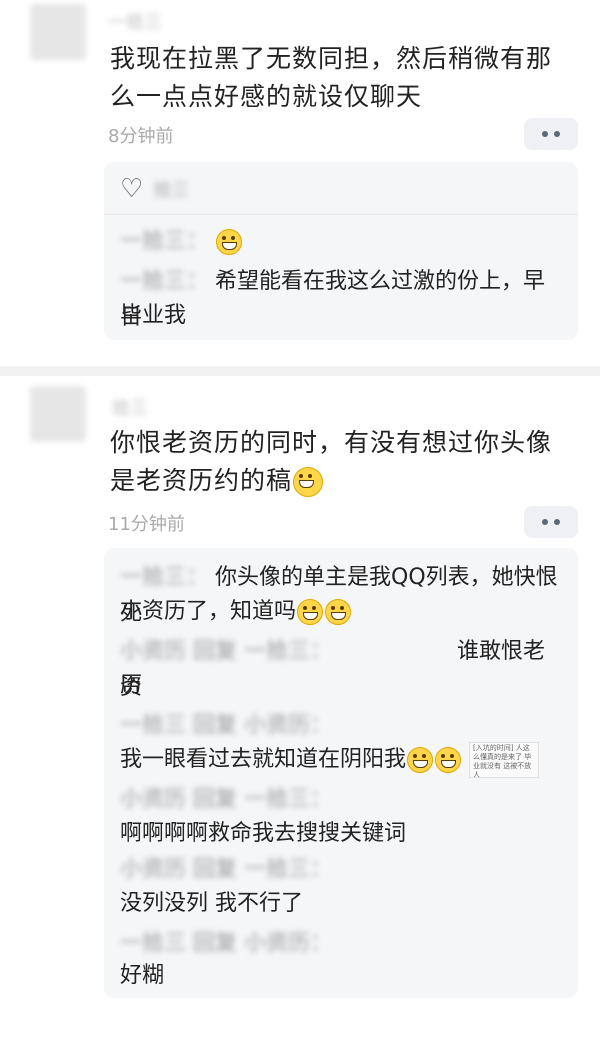  Describe the element at coordinates (211, 903) in the screenshot. I see `reply-text-cont: 没列没列 我不行了` at that location.